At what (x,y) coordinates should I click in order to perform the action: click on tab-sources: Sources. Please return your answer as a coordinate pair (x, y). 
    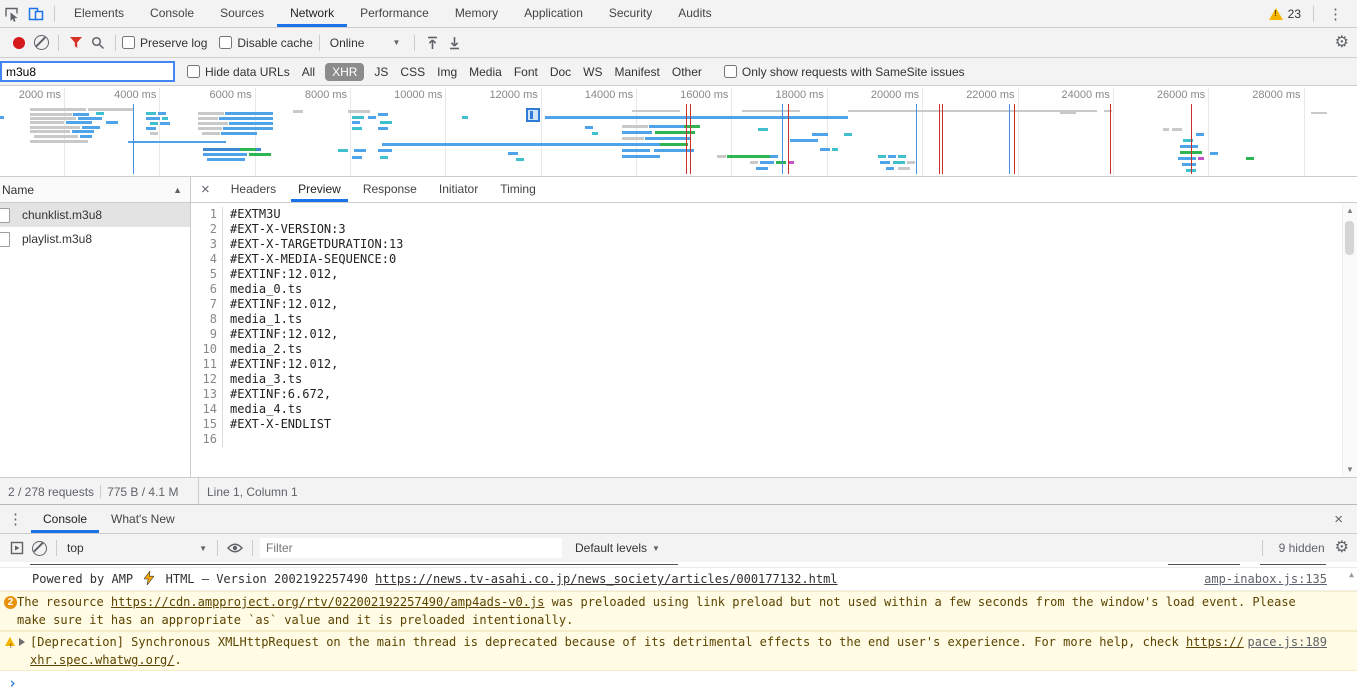
    Looking at the image, I should click on (242, 13).